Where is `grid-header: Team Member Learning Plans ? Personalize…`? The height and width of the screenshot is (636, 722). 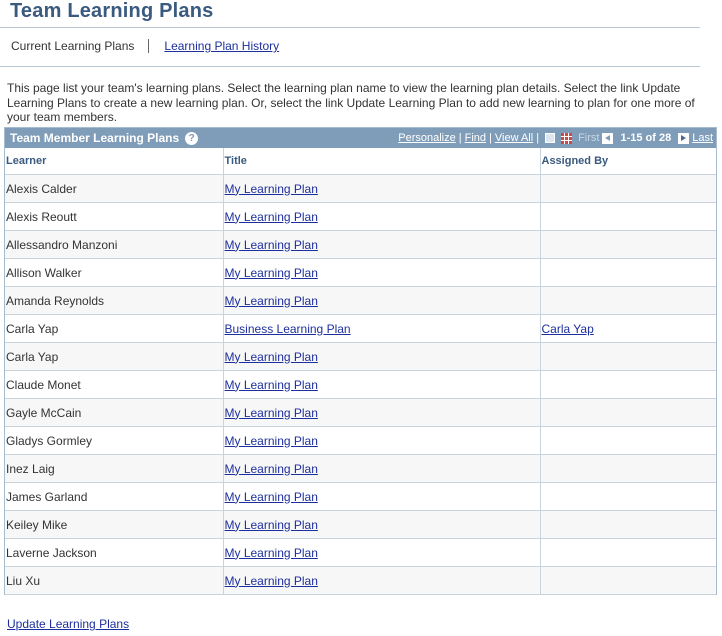 grid-header: Team Member Learning Plans ? Personalize… is located at coordinates (360, 138).